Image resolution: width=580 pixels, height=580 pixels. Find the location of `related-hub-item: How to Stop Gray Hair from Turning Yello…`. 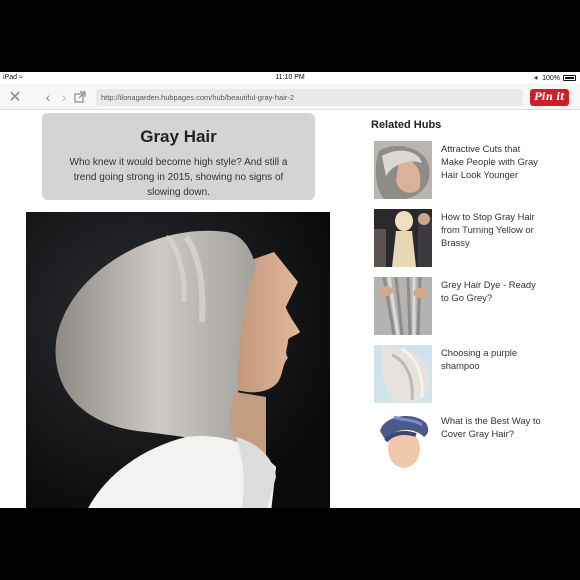

related-hub-item: How to Stop Gray Hair from Turning Yello… is located at coordinates (474, 239).